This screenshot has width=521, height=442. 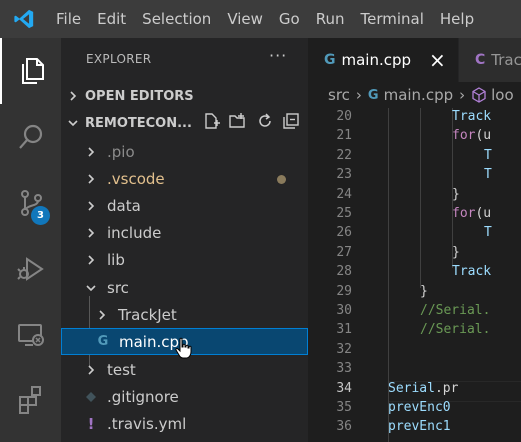 What do you see at coordinates (344, 349) in the screenshot?
I see `line-number: 32` at bounding box center [344, 349].